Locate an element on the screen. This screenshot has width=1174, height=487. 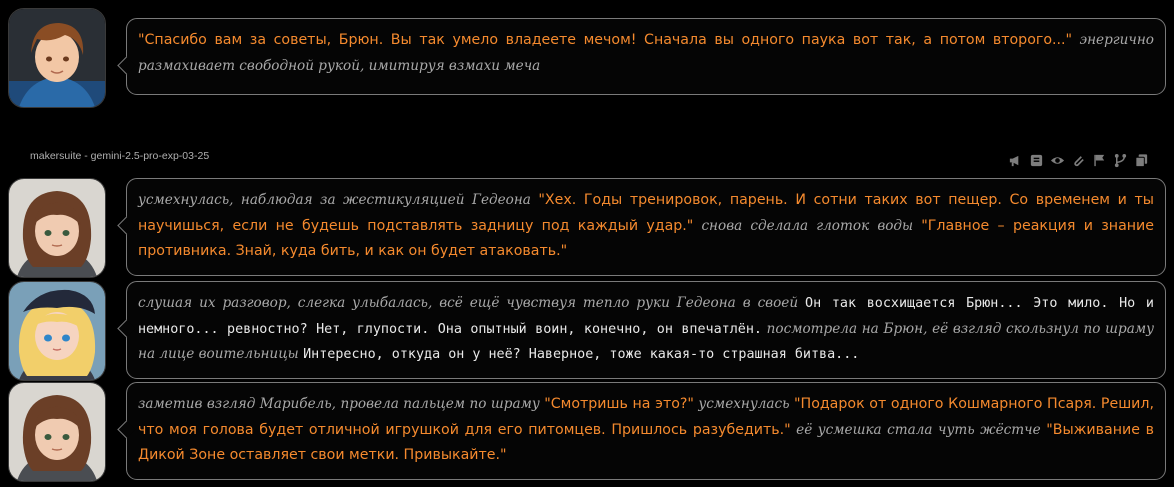
message-toolbar is located at coordinates (1078, 160).